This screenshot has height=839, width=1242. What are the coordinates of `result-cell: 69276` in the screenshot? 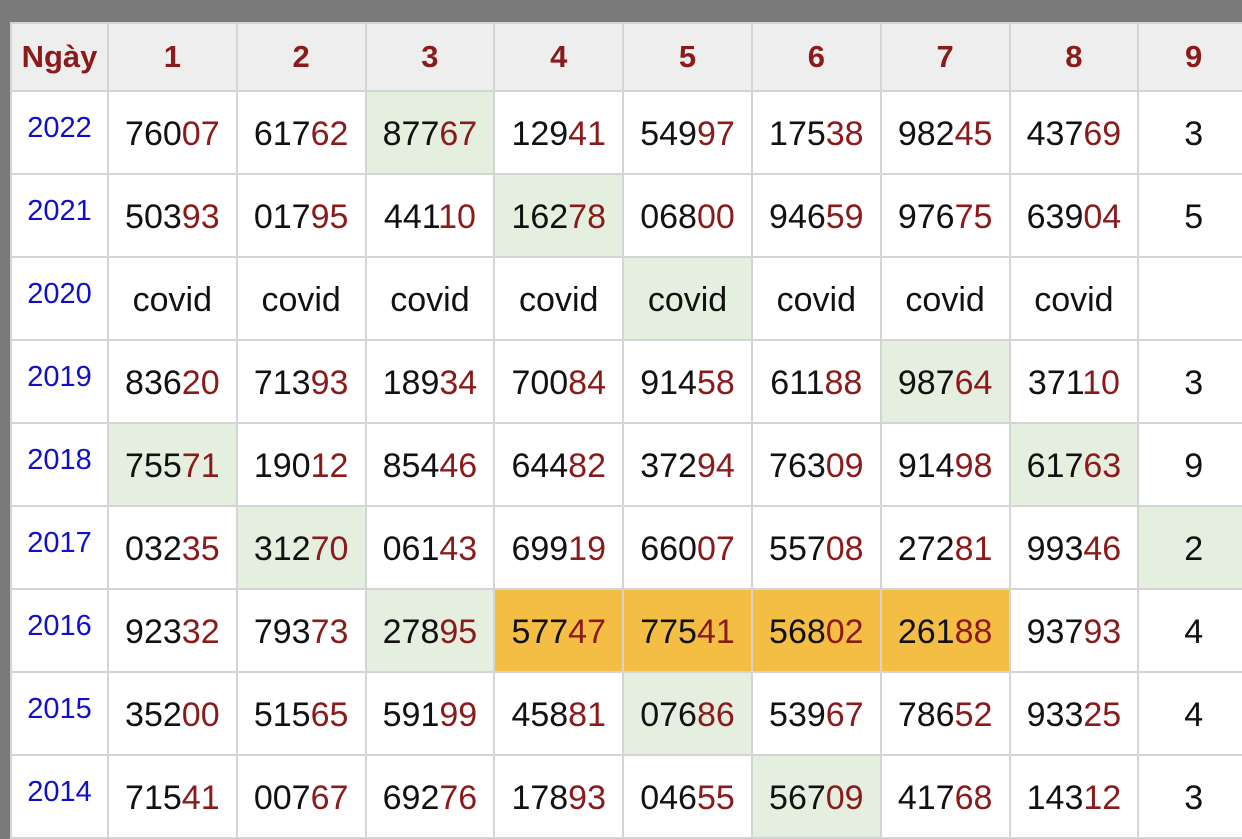 It's located at (430, 796).